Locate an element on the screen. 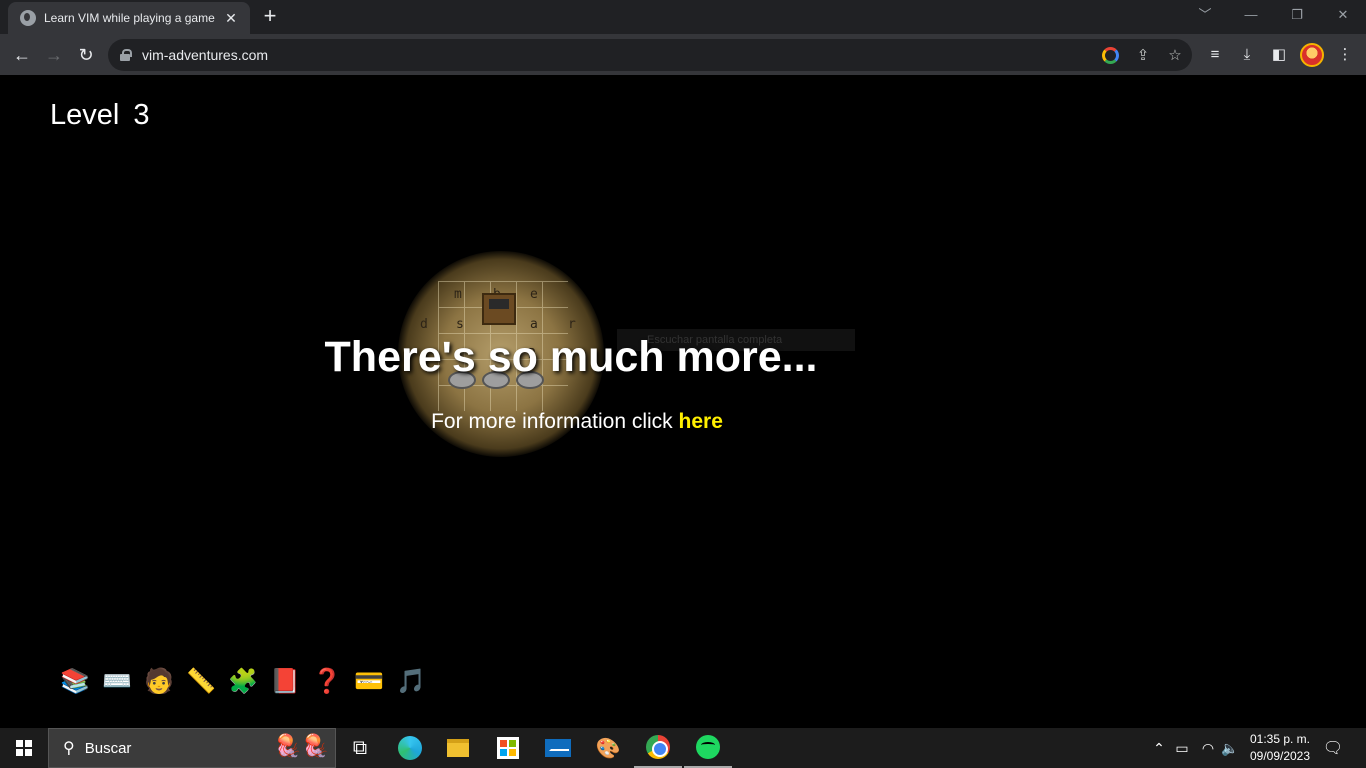 The height and width of the screenshot is (768, 1366). restore-button: ❐ is located at coordinates (1297, 15).